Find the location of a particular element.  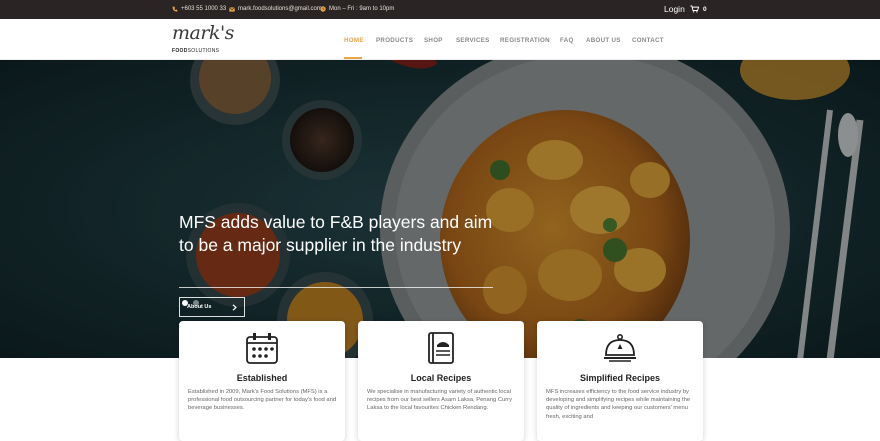

about-us-button: About Us is located at coordinates (212, 307).